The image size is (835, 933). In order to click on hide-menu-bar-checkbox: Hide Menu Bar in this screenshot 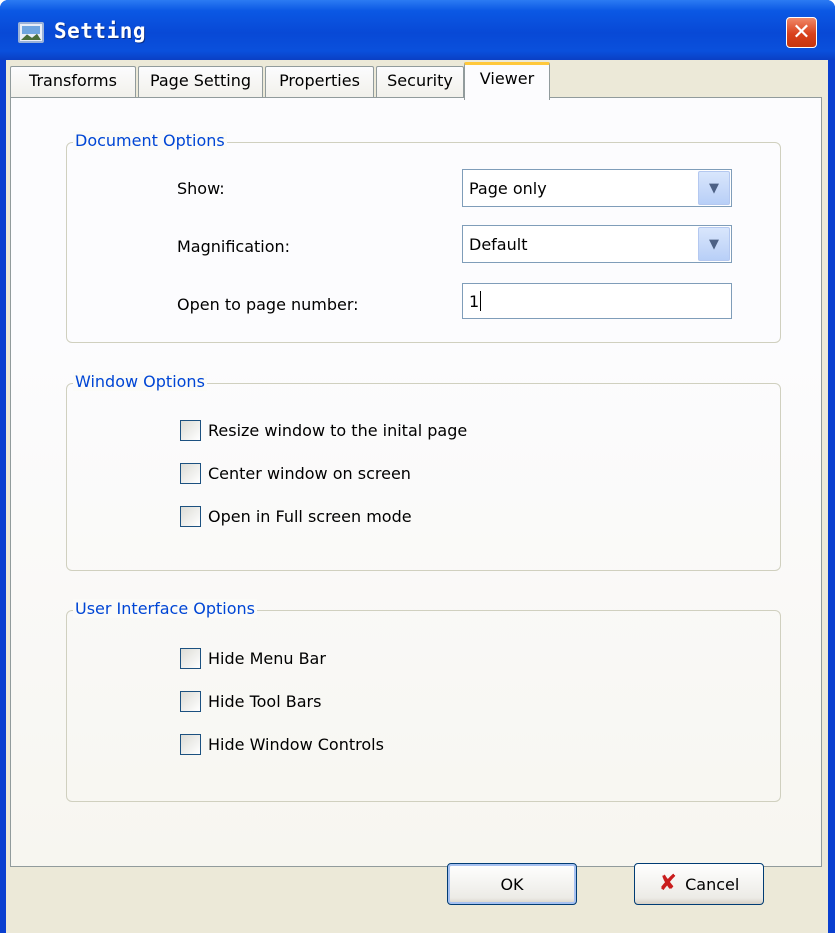, I will do `click(253, 658)`.